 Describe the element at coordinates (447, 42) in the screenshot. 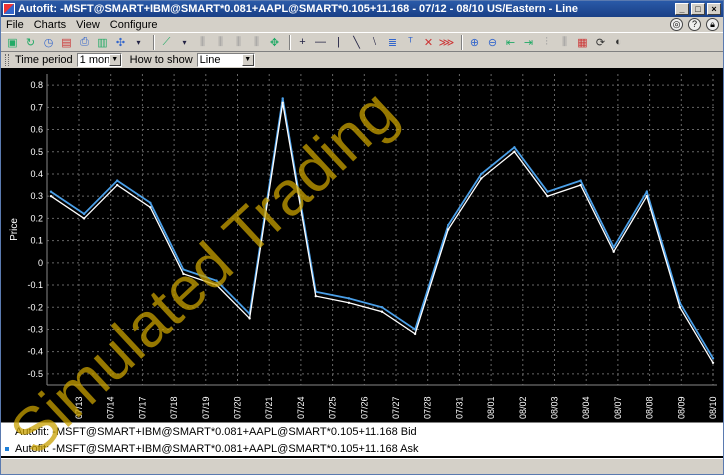

I see `delete-all-icon: ⋙` at that location.